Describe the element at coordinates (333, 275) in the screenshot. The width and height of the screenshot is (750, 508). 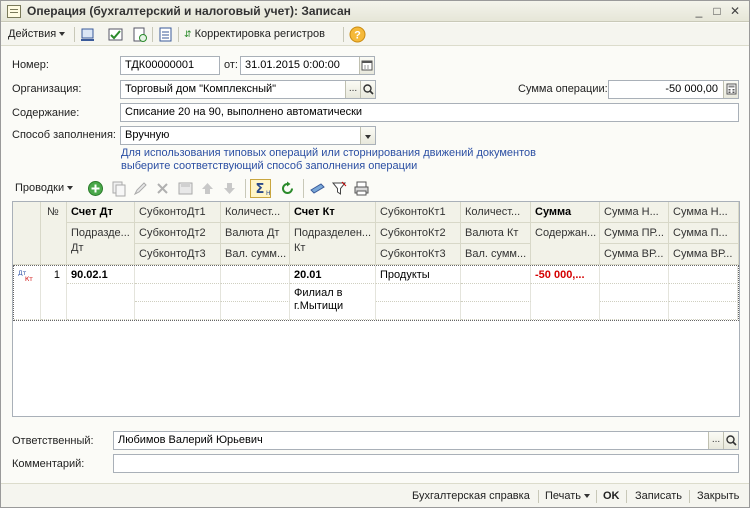
I see `row-kt-account: 20.01` at that location.